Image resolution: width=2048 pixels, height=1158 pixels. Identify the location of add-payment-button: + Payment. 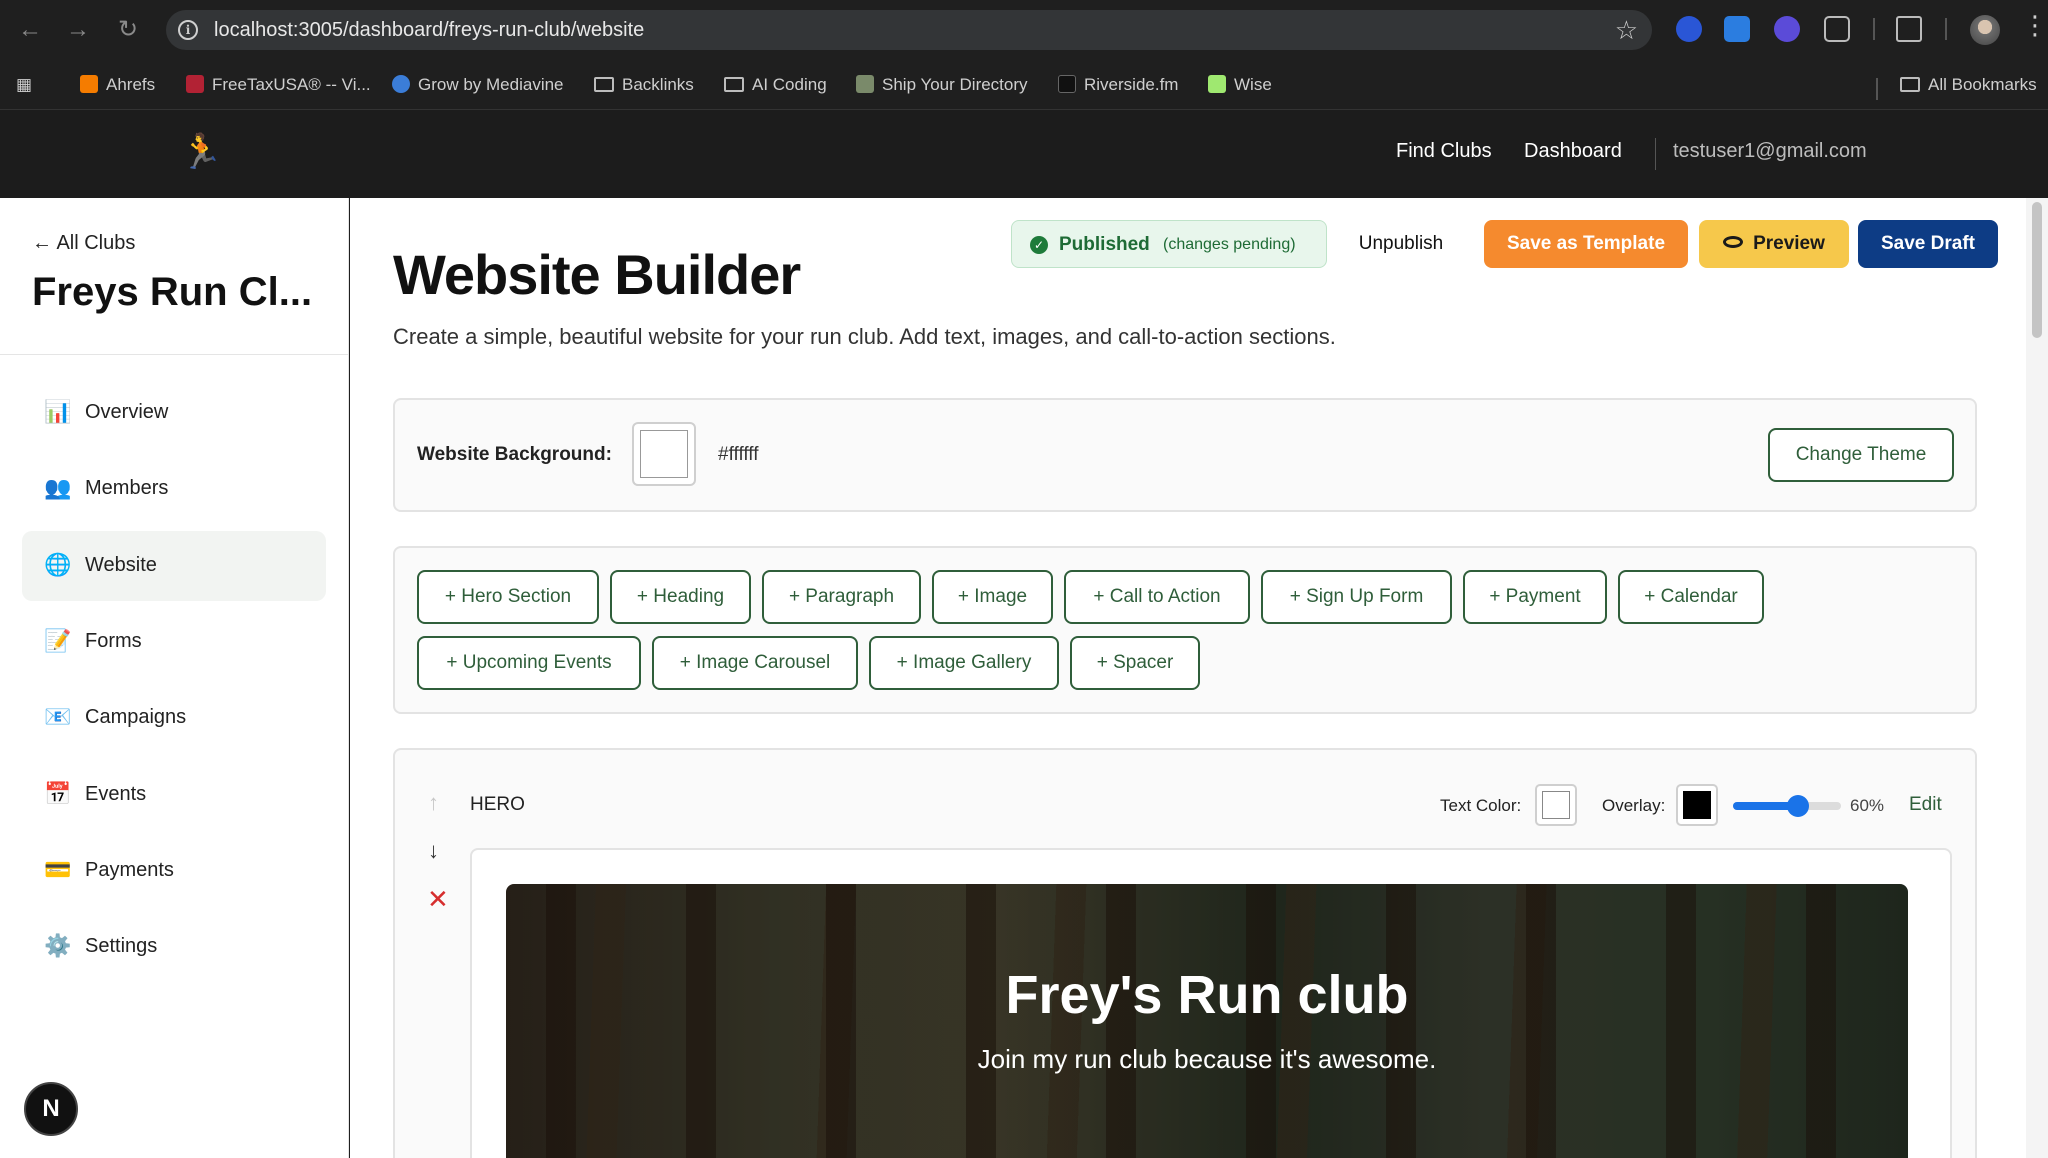
(1535, 597).